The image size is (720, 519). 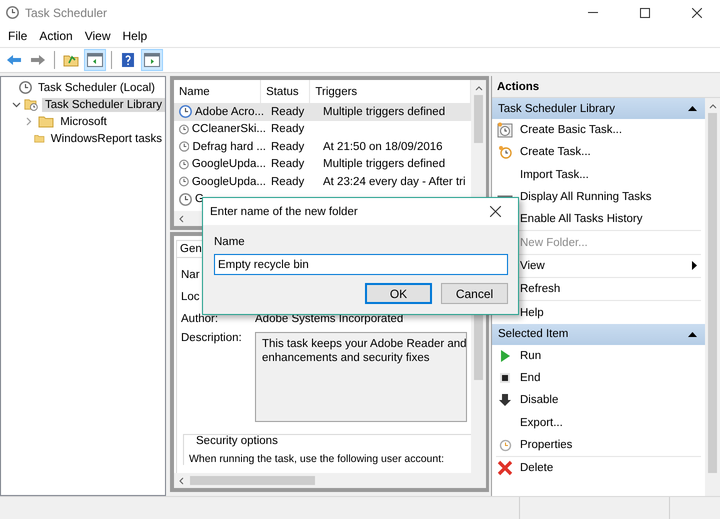 What do you see at coordinates (329, 319) in the screenshot?
I see `field-value: Adobe Systems Incorporated` at bounding box center [329, 319].